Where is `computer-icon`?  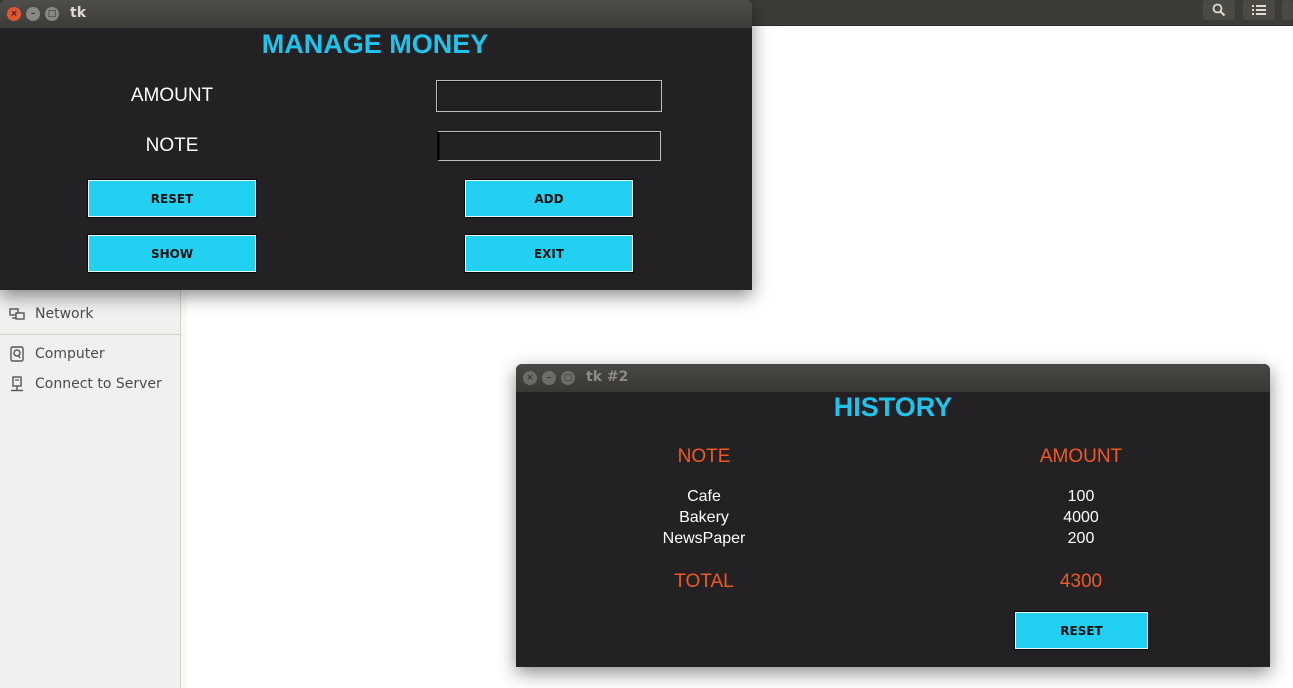
computer-icon is located at coordinates (17, 354).